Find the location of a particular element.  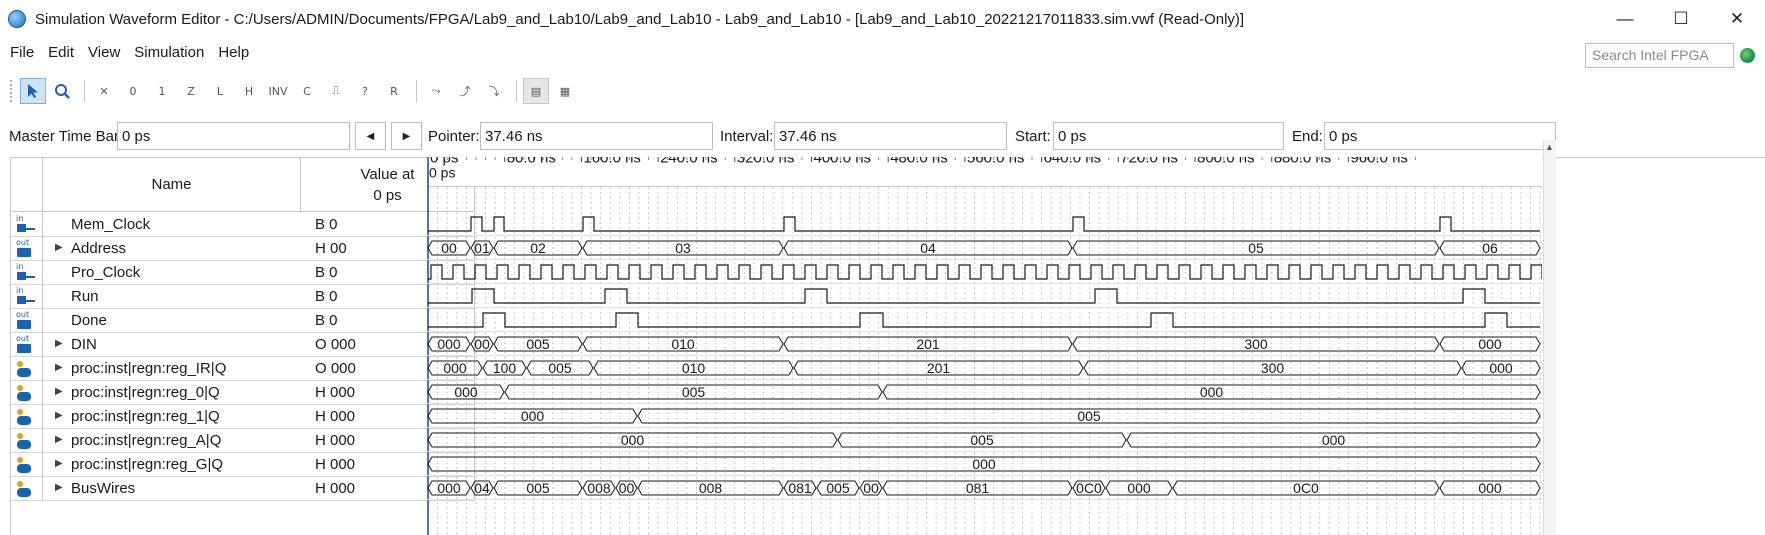

signal-row: out ▶ Address H 00 is located at coordinates (243, 249).